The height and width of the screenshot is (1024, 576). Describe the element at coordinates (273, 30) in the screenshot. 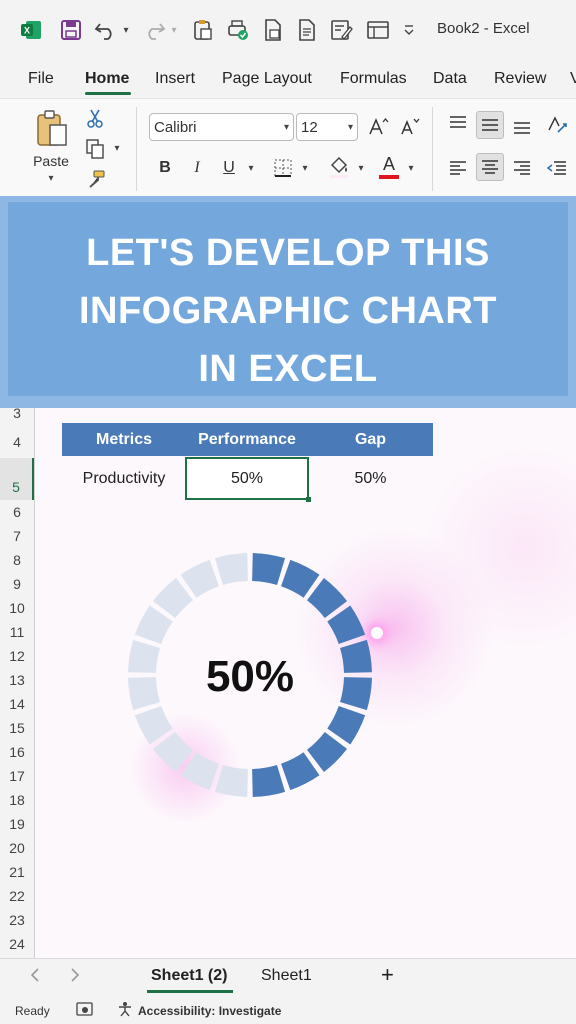

I see `document-icon` at that location.